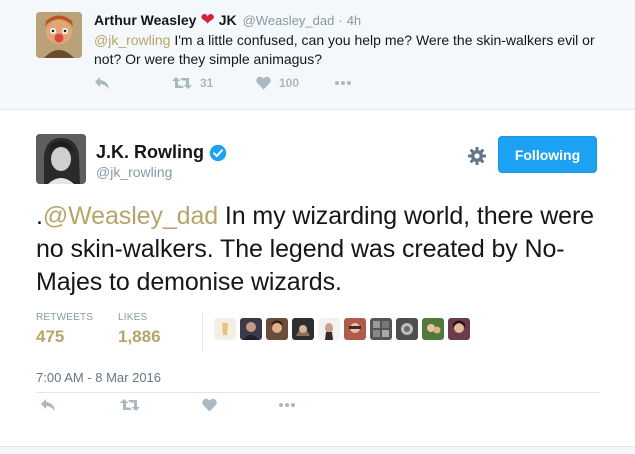  I want to click on main-reply-button, so click(48, 405).